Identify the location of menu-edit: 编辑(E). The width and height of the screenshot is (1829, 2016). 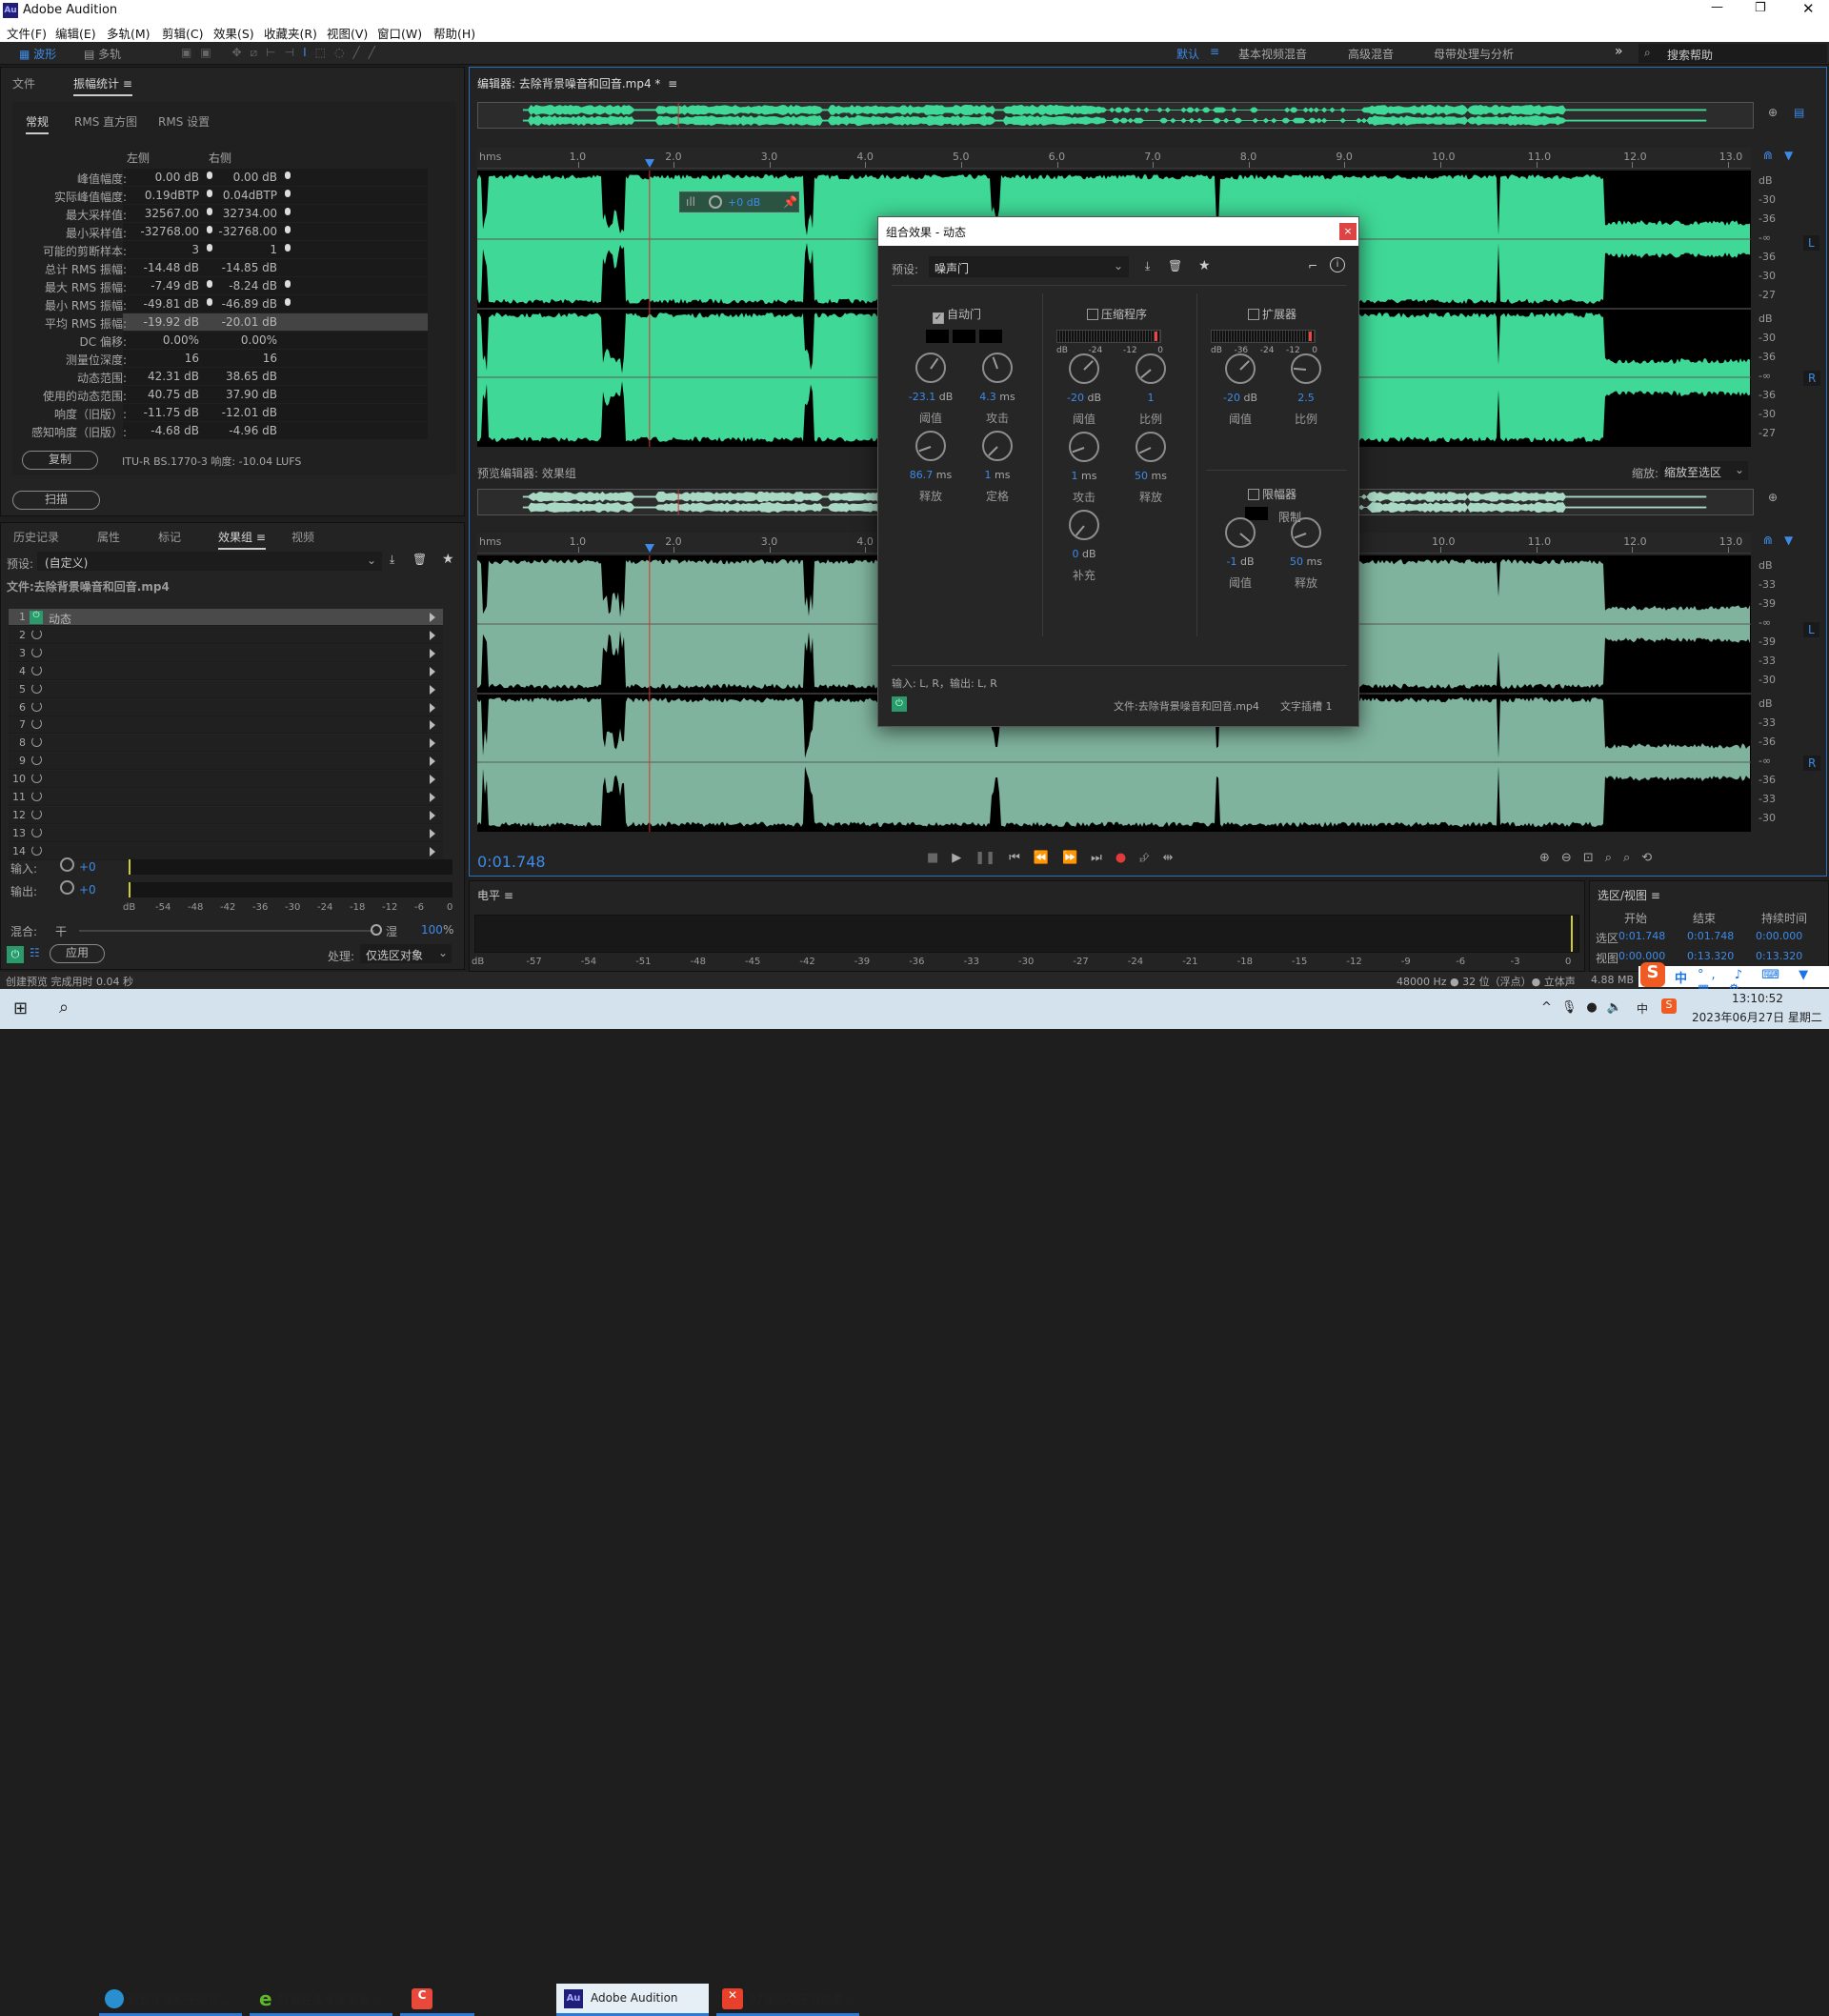
(75, 33).